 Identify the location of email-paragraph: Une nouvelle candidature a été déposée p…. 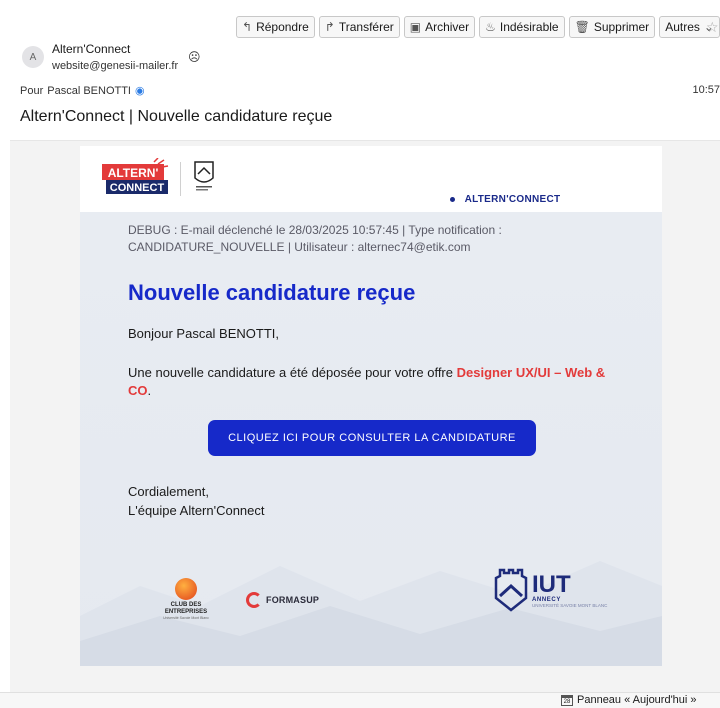
(378, 382).